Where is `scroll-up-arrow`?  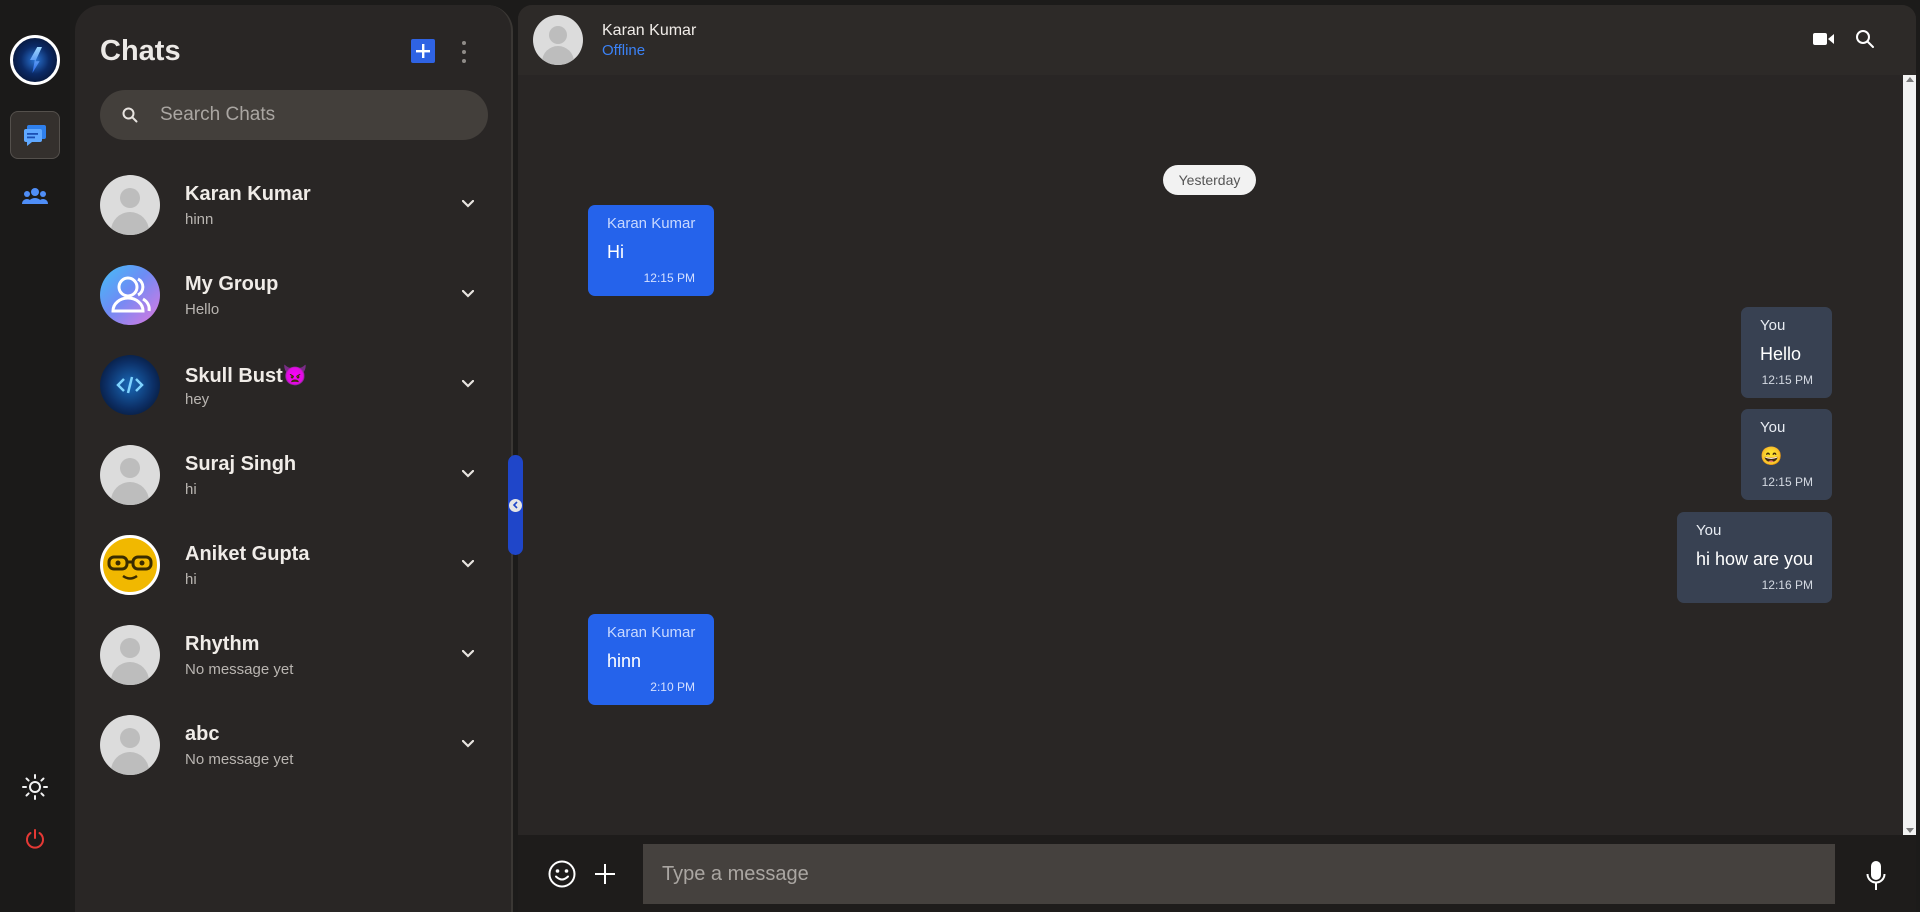
scroll-up-arrow is located at coordinates (1910, 79).